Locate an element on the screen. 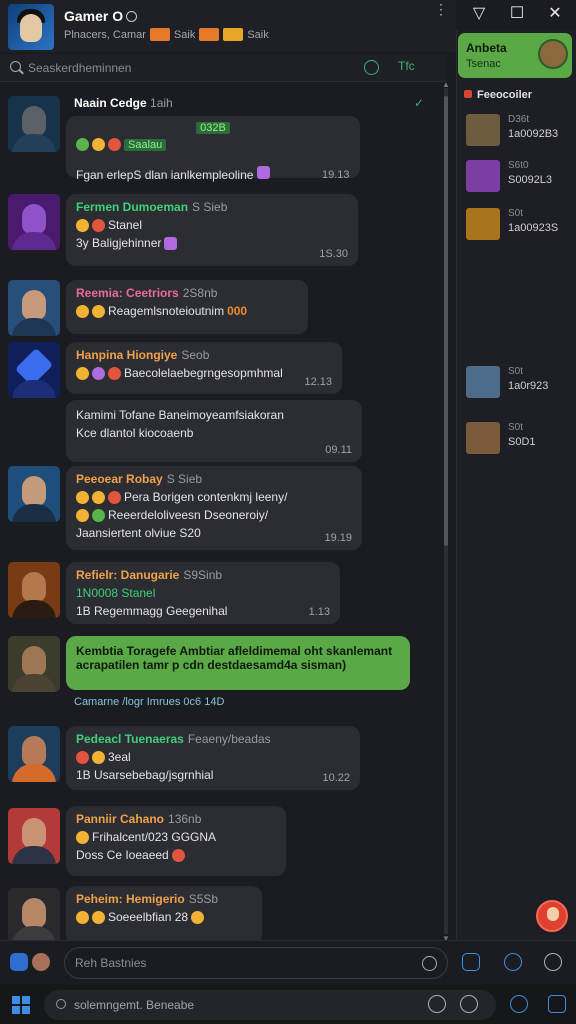 This screenshot has height=1024, width=576. message-text: Fgan erlepS dlan ianlkempleoline is located at coordinates (213, 174).